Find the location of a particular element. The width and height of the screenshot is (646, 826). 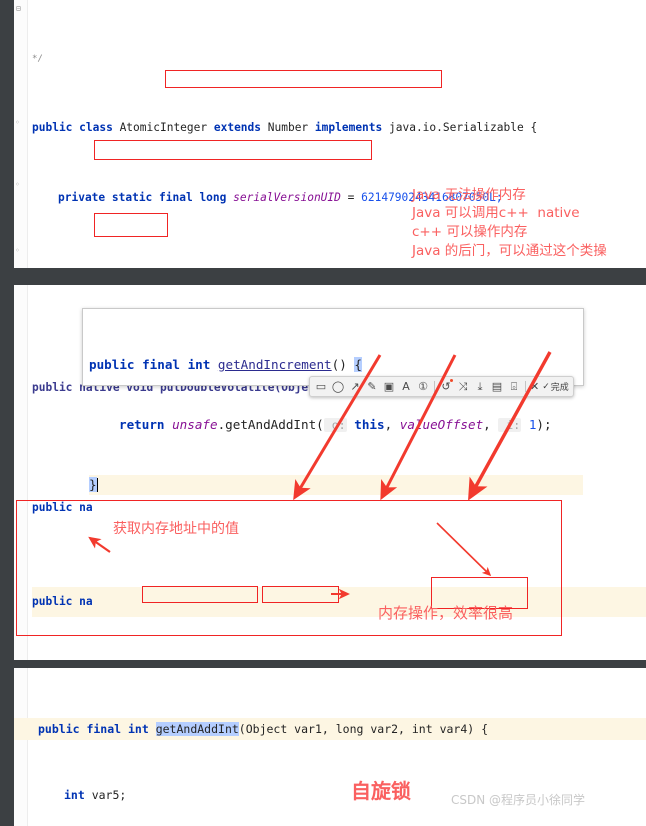

tok-p-method-selected: getAndAddInt is located at coordinates (197, 729).